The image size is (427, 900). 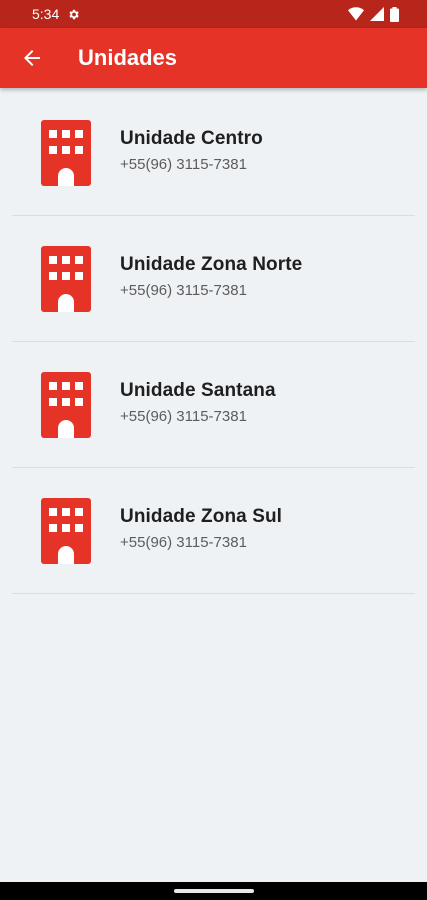 What do you see at coordinates (394, 14) in the screenshot?
I see `battery-icon` at bounding box center [394, 14].